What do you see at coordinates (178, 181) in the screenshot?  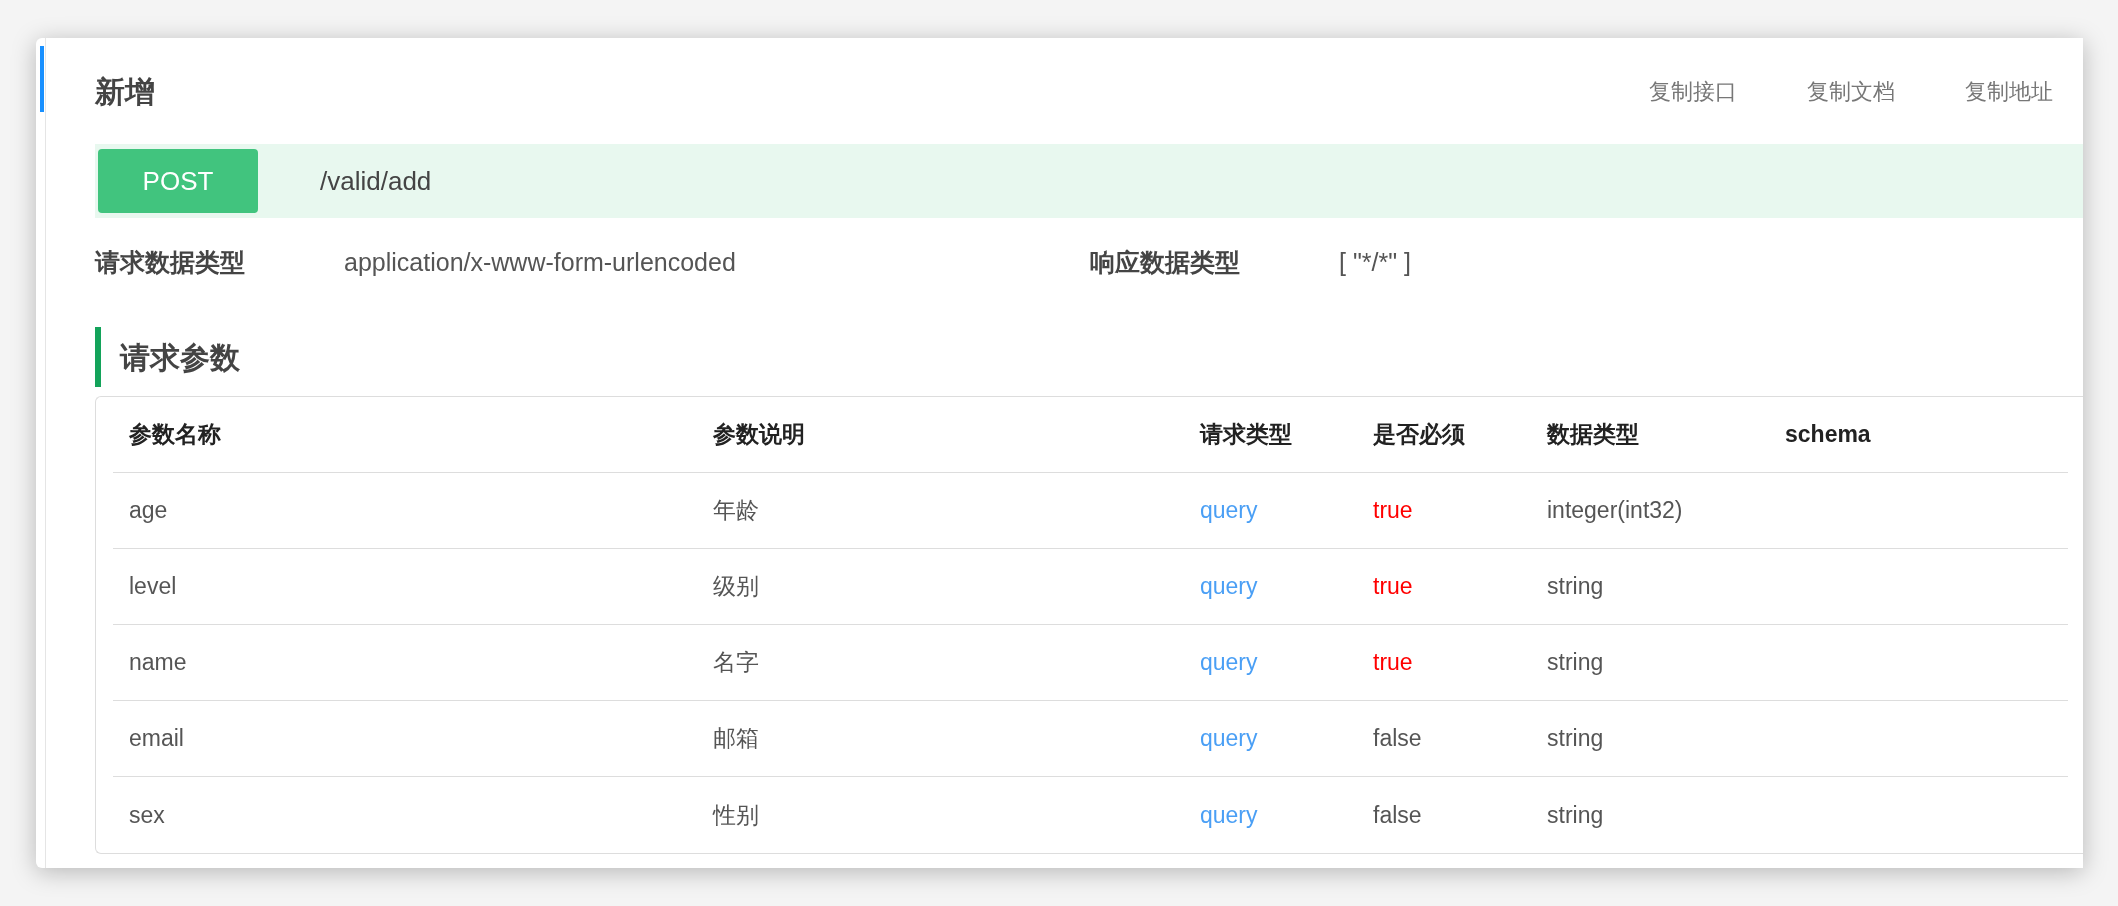 I see `method-badge: POST` at bounding box center [178, 181].